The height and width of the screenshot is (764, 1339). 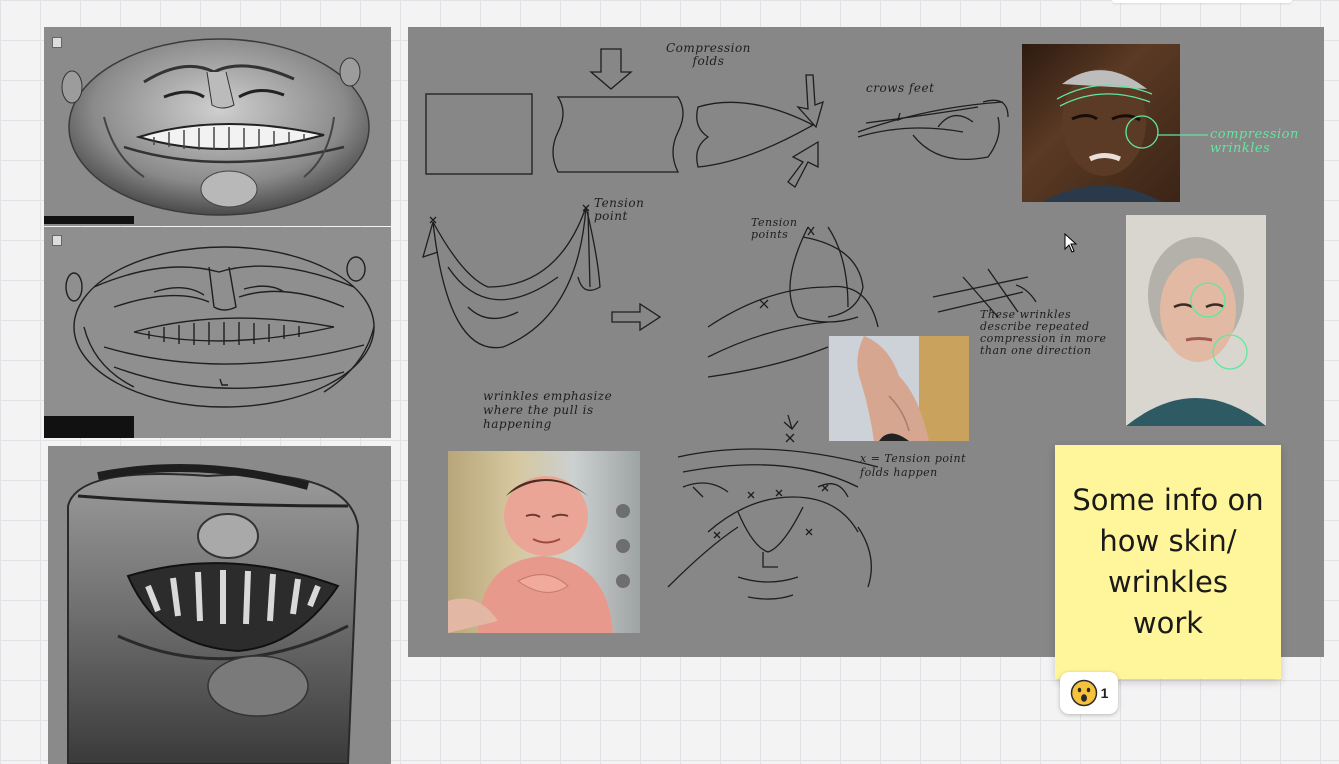 I want to click on annotation-compression-folds: Compression folds, so click(x=708, y=54).